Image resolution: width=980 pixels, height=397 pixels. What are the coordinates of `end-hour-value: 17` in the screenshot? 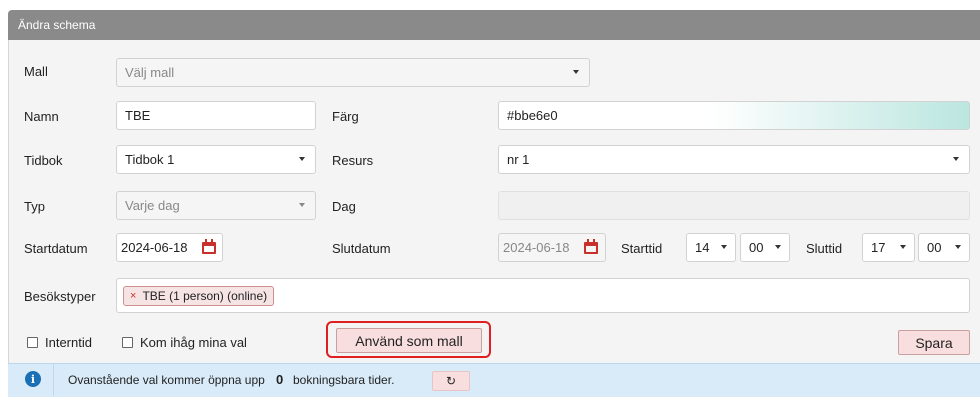 It's located at (878, 247).